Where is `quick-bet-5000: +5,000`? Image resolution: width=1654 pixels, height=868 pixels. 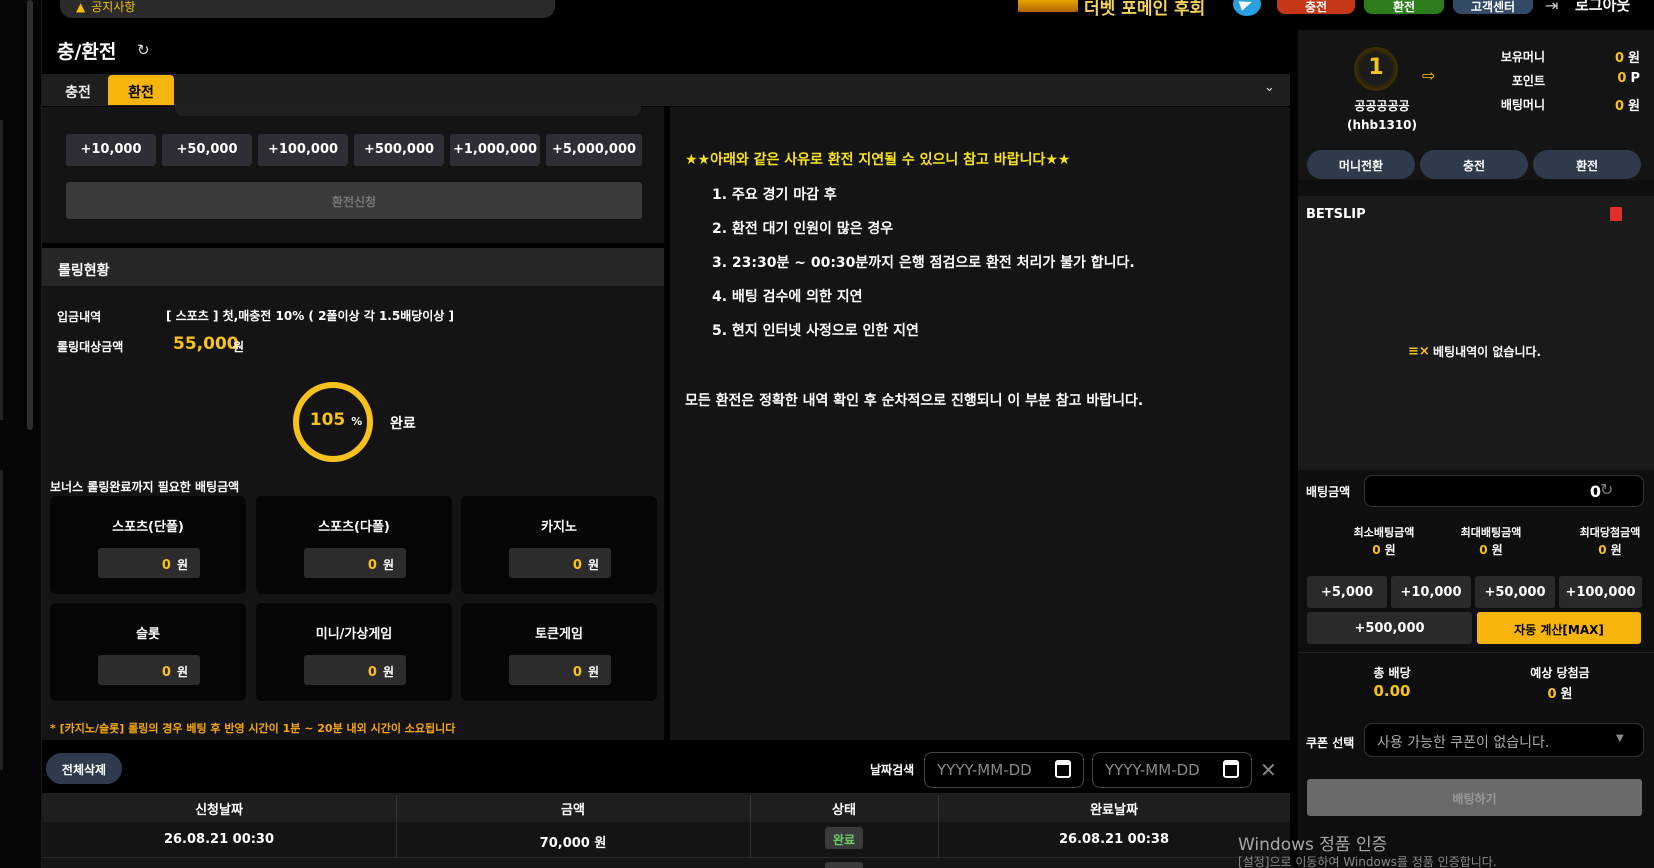
quick-bet-5000: +5,000 is located at coordinates (1347, 592).